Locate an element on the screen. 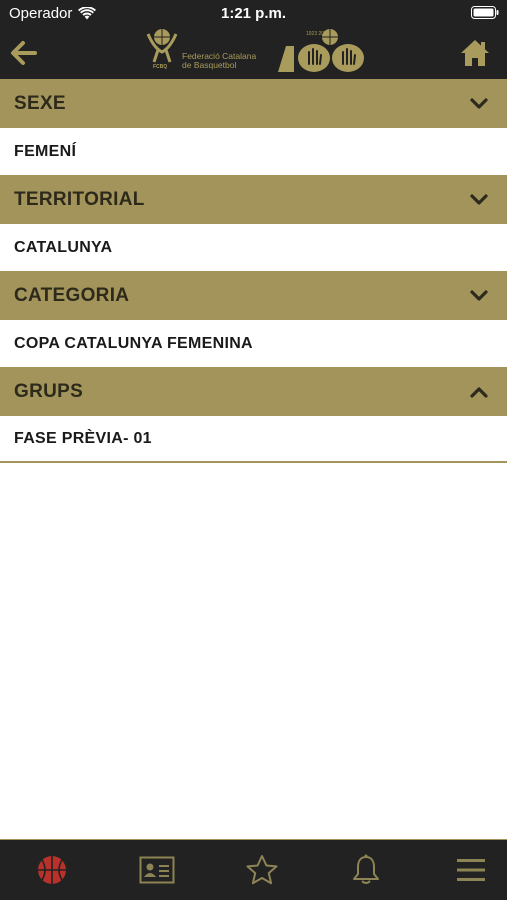 The image size is (507, 900). categoria-value-label: COPA CATALUNYA FEMENINA is located at coordinates (133, 343).